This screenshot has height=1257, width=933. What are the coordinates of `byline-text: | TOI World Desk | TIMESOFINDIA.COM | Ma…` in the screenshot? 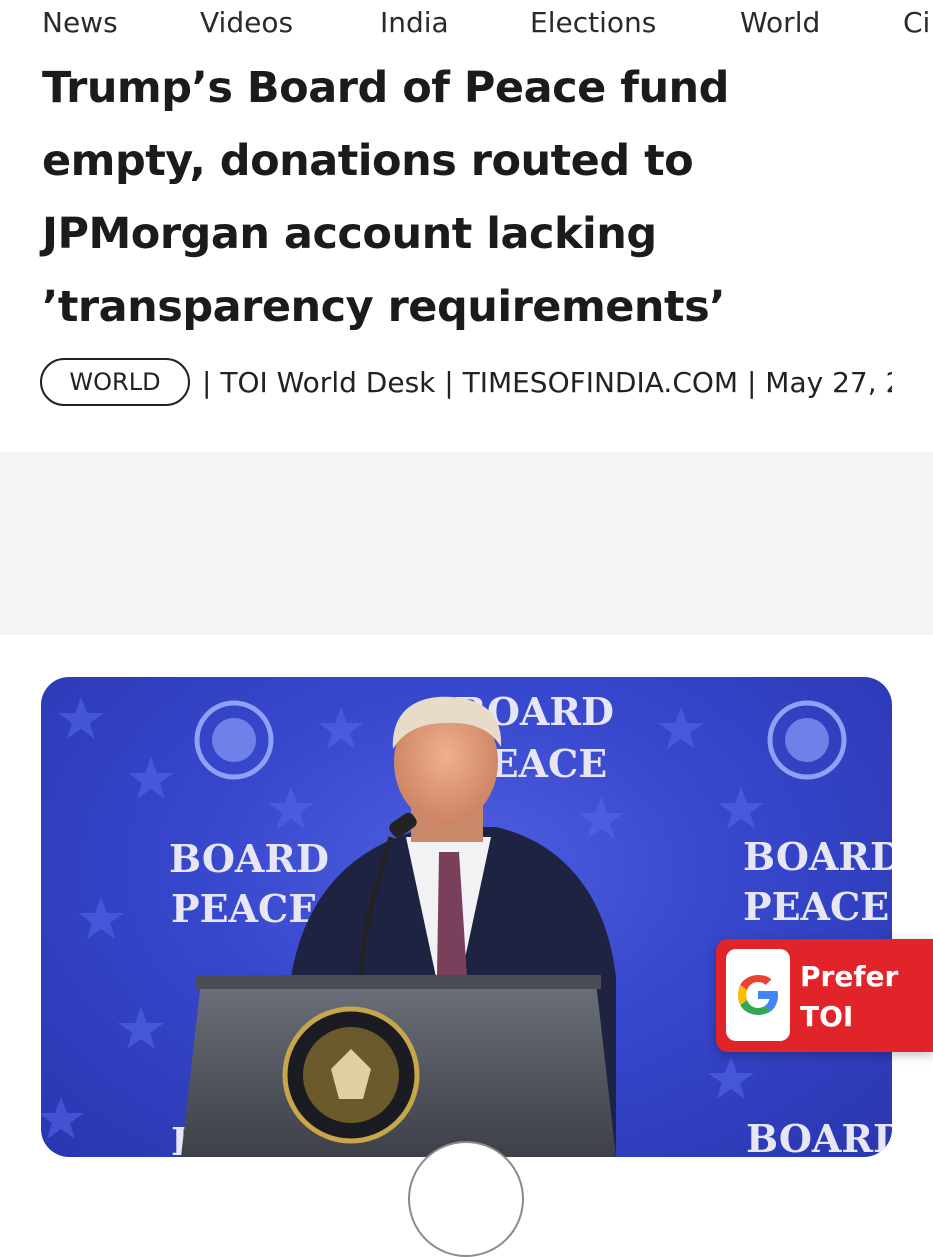 It's located at (547, 382).